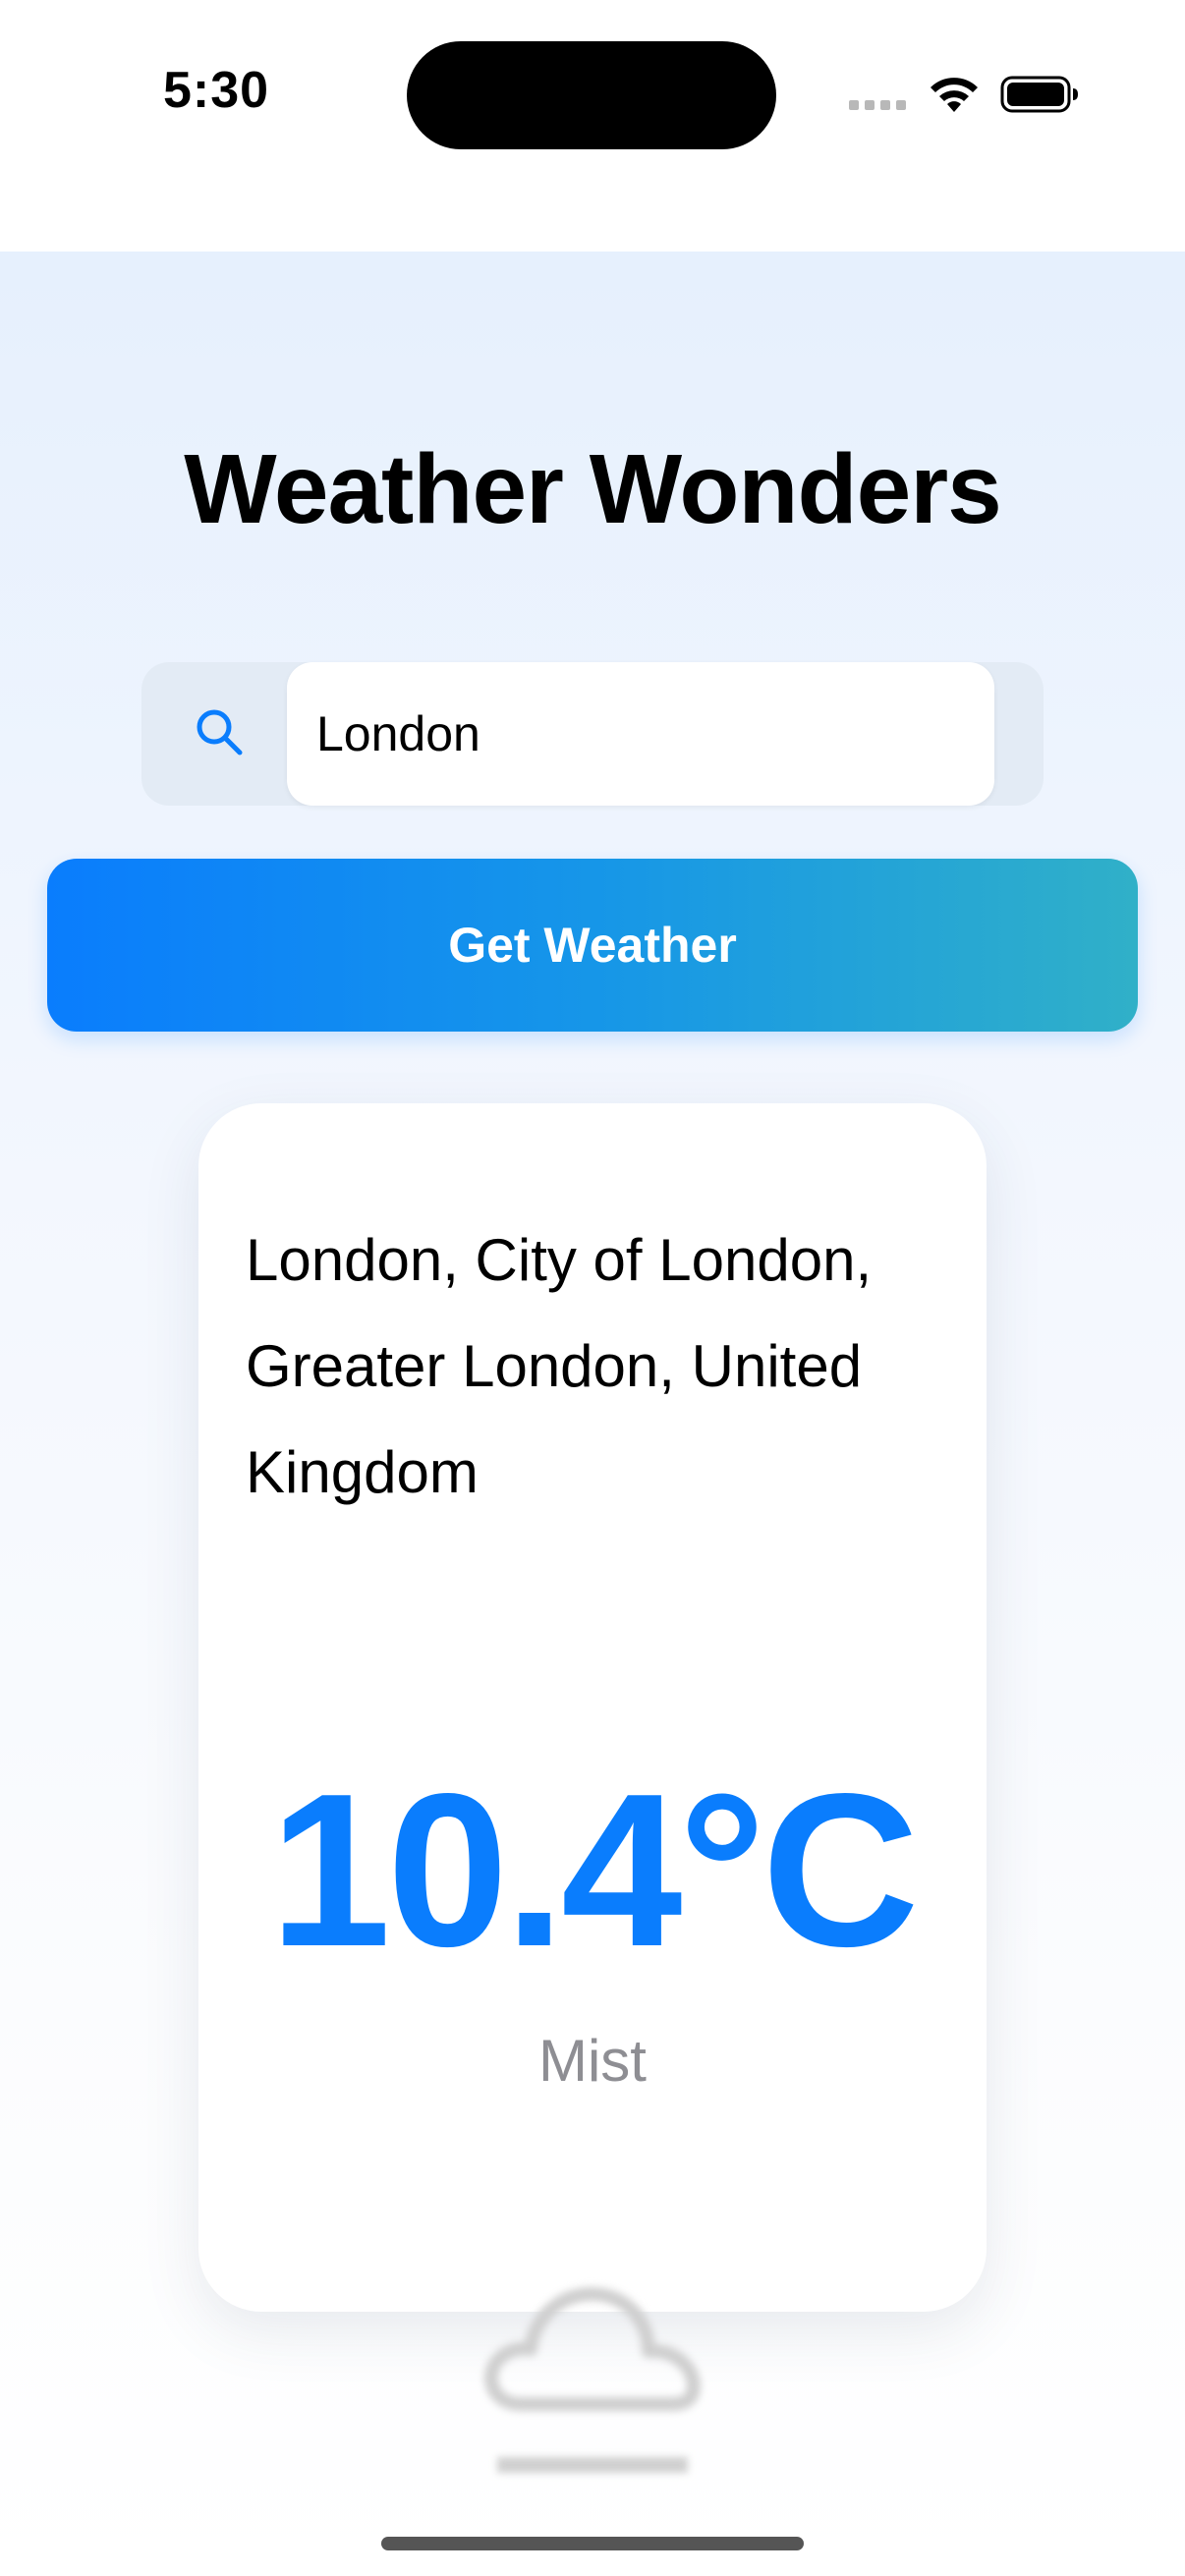 This screenshot has height=2576, width=1185. Describe the element at coordinates (216, 90) in the screenshot. I see `status-time: 5:30` at that location.